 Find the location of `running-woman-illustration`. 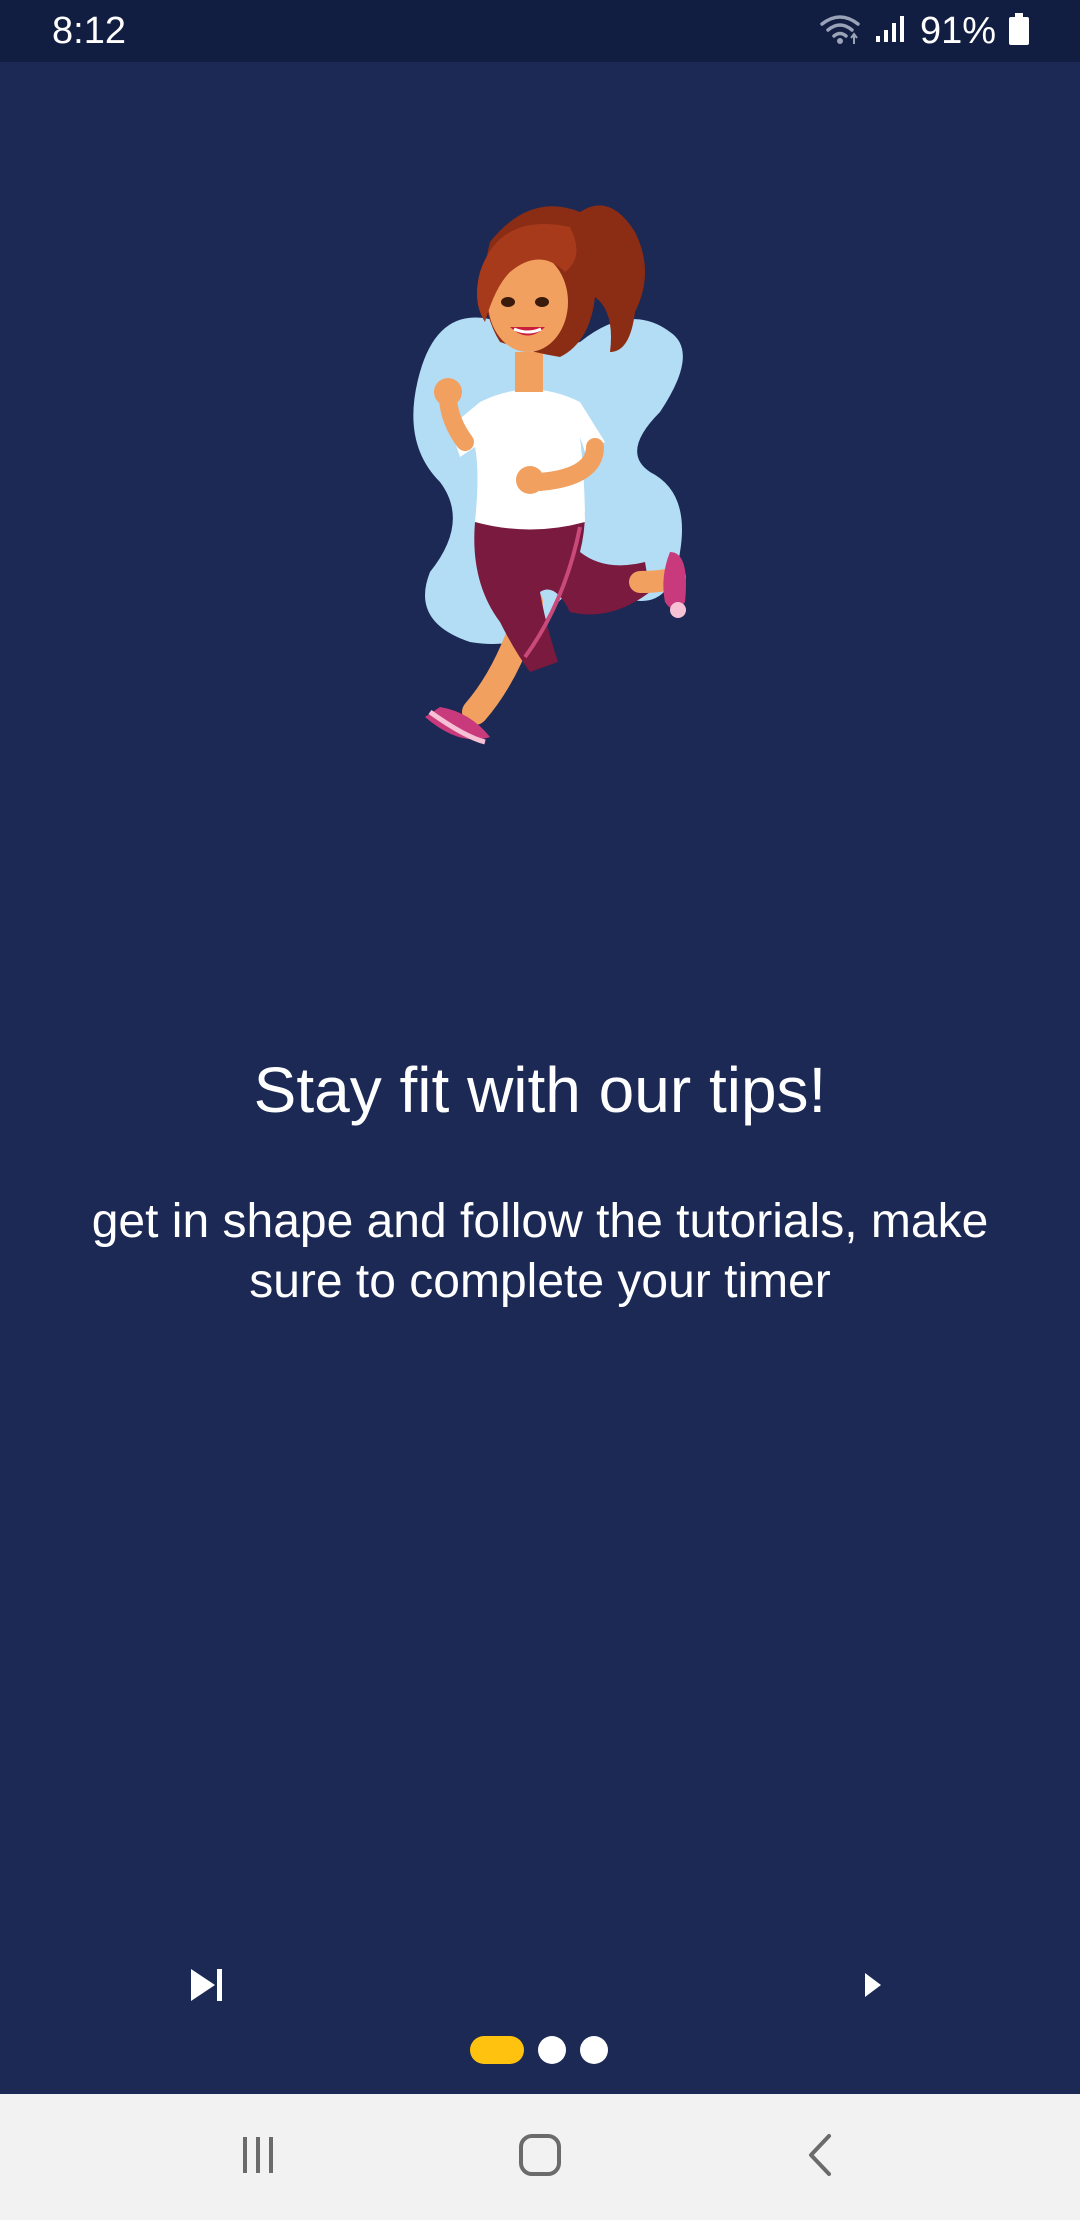

running-woman-illustration is located at coordinates (545, 462).